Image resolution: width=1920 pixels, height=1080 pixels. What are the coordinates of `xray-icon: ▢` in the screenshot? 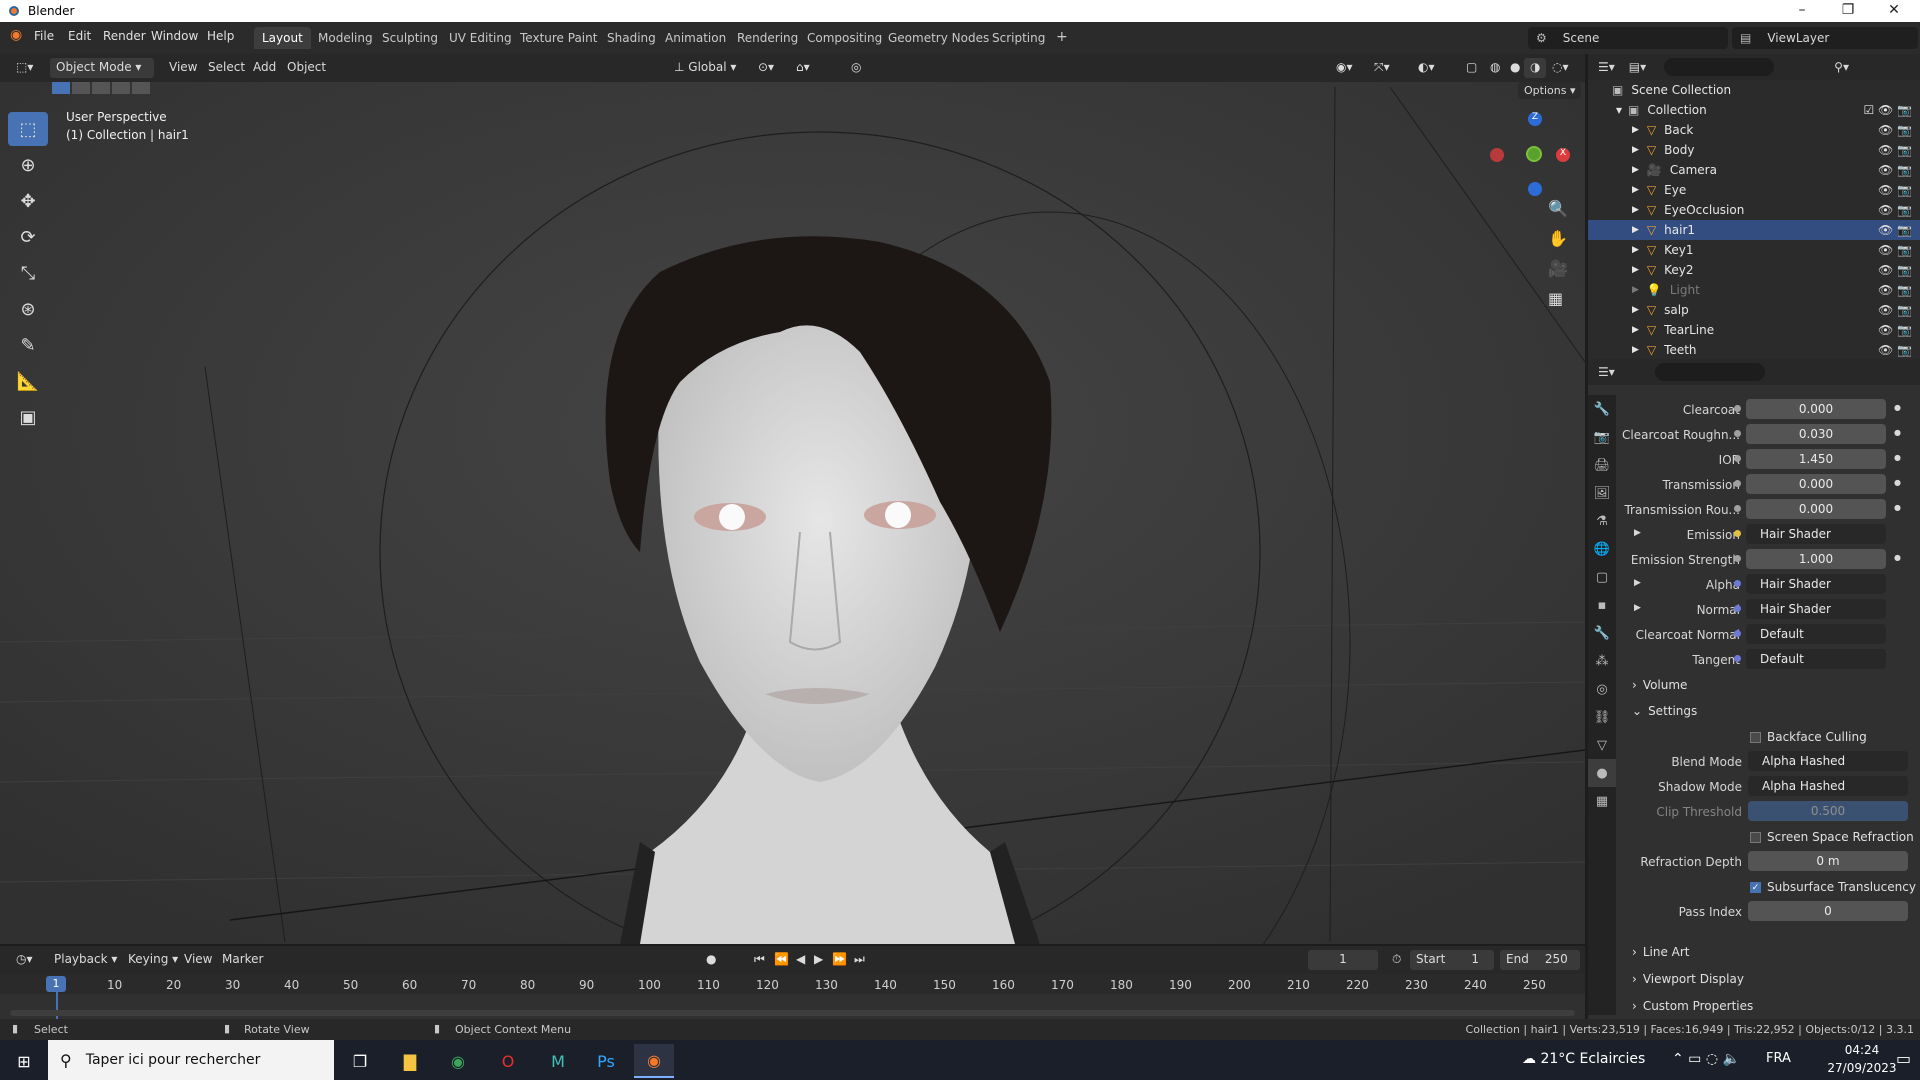 It's located at (1471, 68).